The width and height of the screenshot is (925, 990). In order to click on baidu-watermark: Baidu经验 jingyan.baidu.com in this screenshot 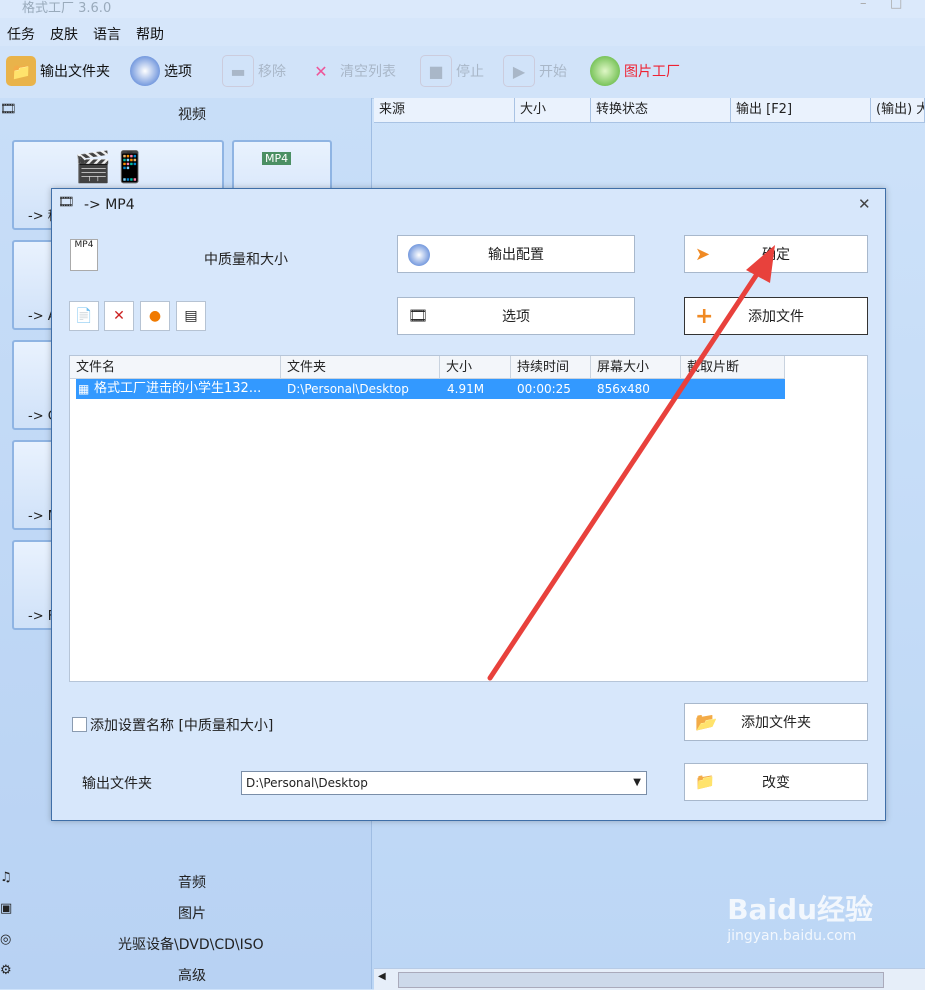, I will do `click(800, 916)`.